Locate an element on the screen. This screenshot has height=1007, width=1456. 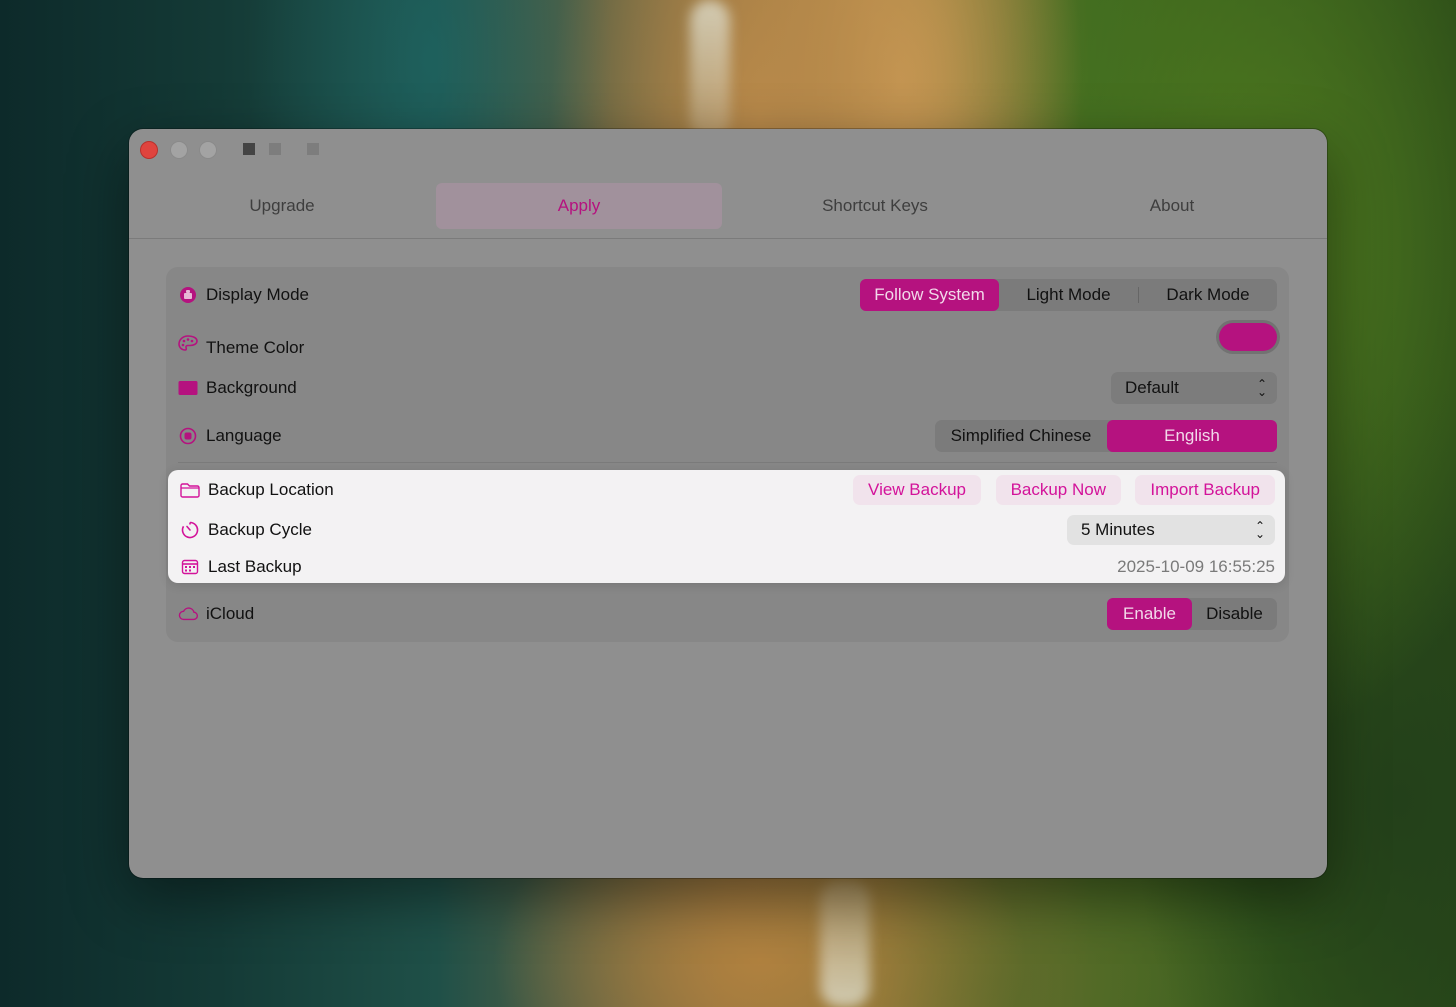
import-backup-button: Import Backup is located at coordinates (1205, 490).